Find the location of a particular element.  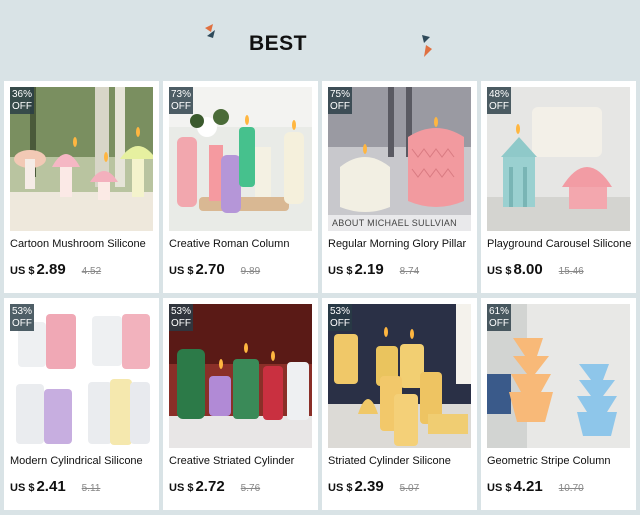

discount-badge: 36% OFF is located at coordinates (22, 100).